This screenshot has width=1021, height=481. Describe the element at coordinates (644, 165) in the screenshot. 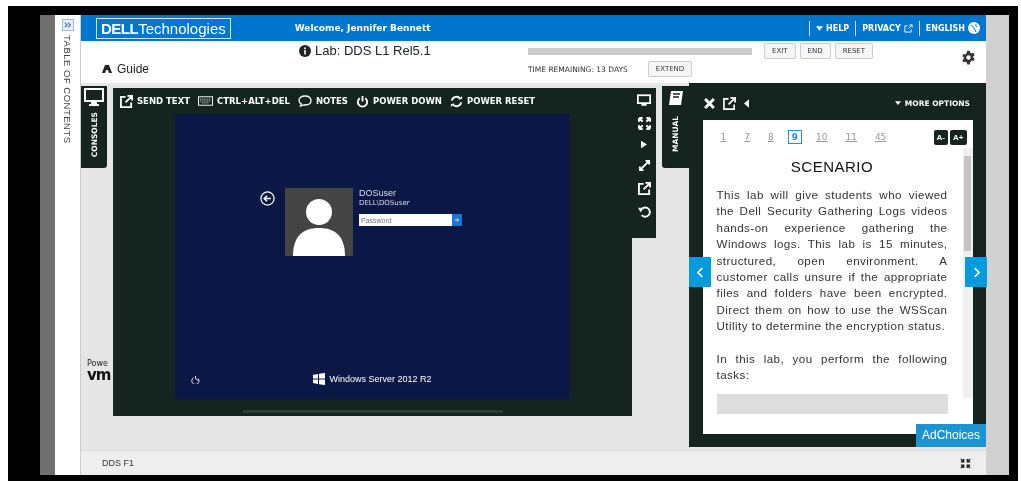

I see `resize-icon` at that location.